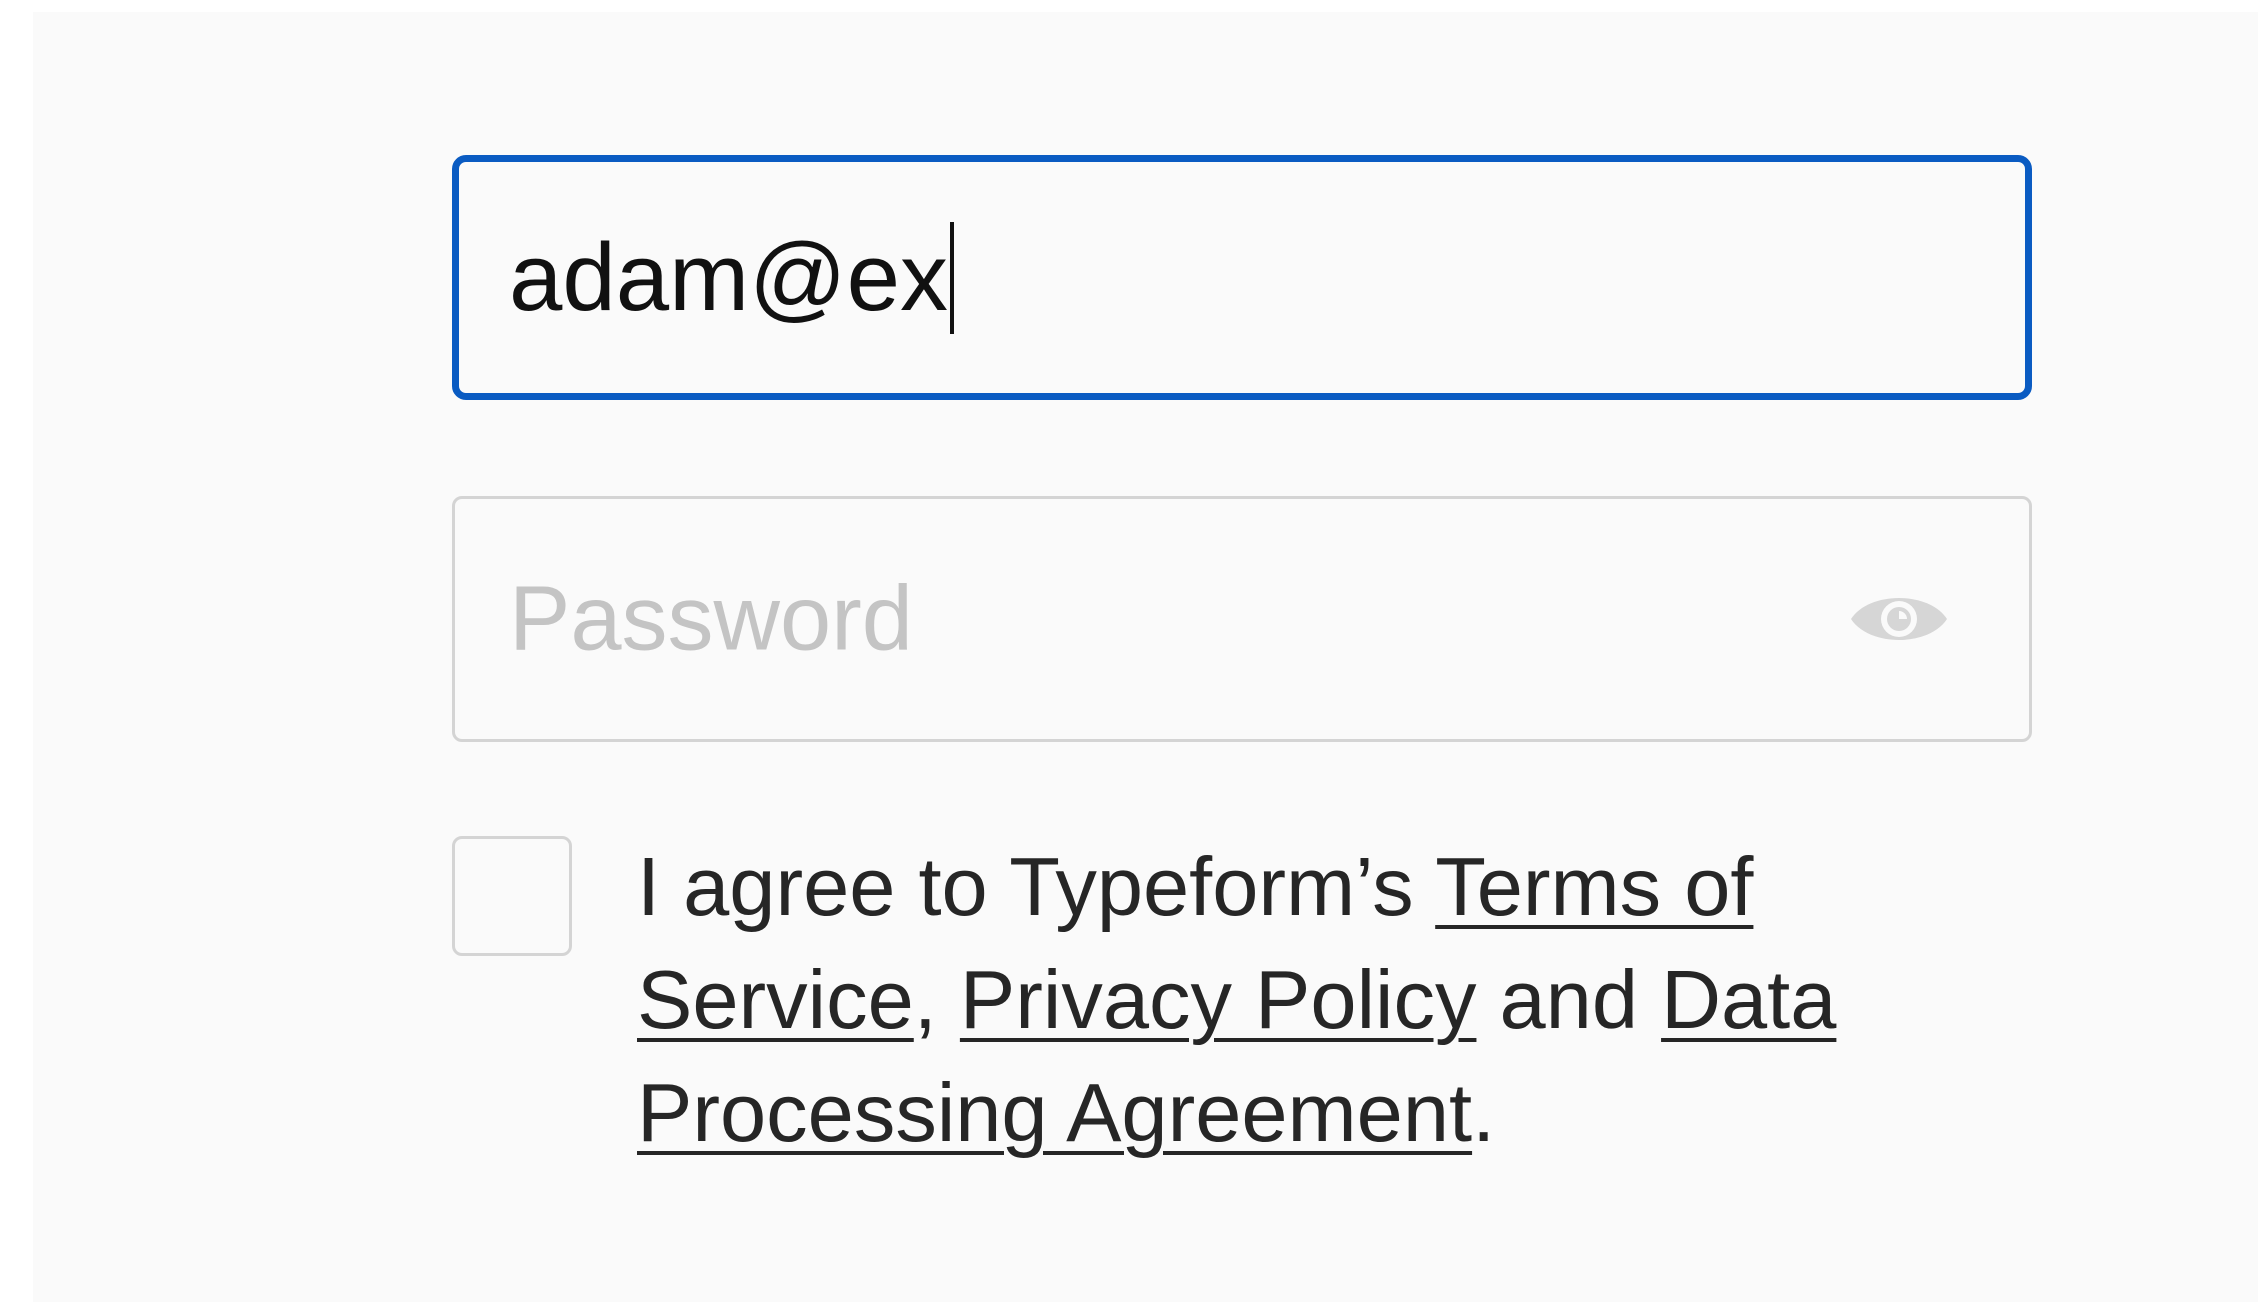 Image resolution: width=2258 pixels, height=1302 pixels. What do you see at coordinates (1484, 1112) in the screenshot?
I see `consent-period: .` at bounding box center [1484, 1112].